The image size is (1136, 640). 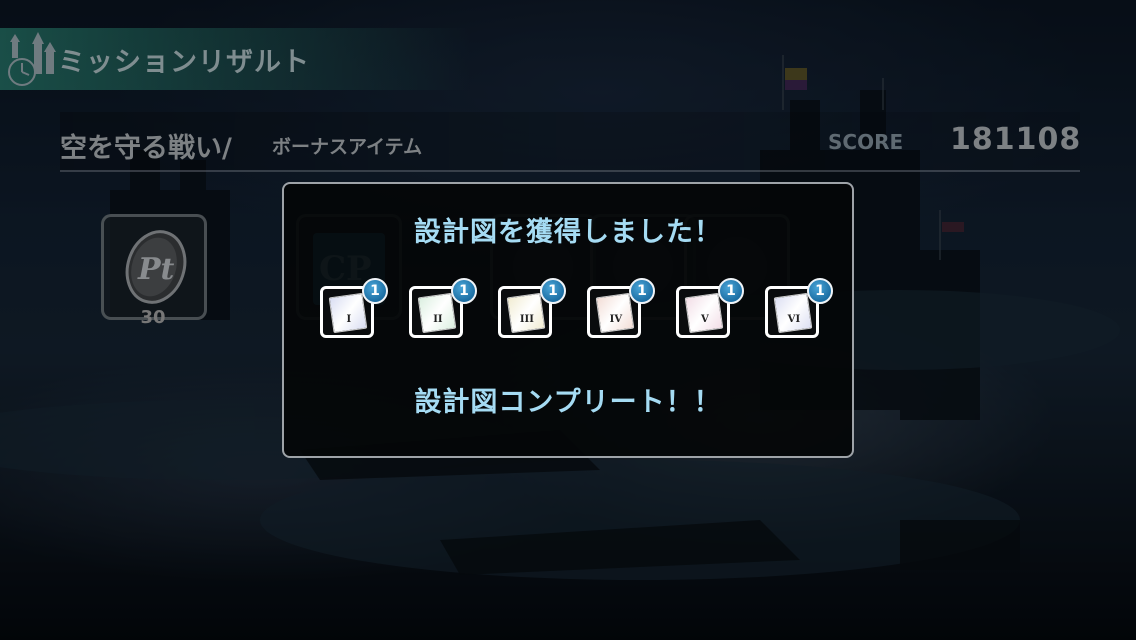 I want to click on blueprint-numeral: II, so click(x=438, y=319).